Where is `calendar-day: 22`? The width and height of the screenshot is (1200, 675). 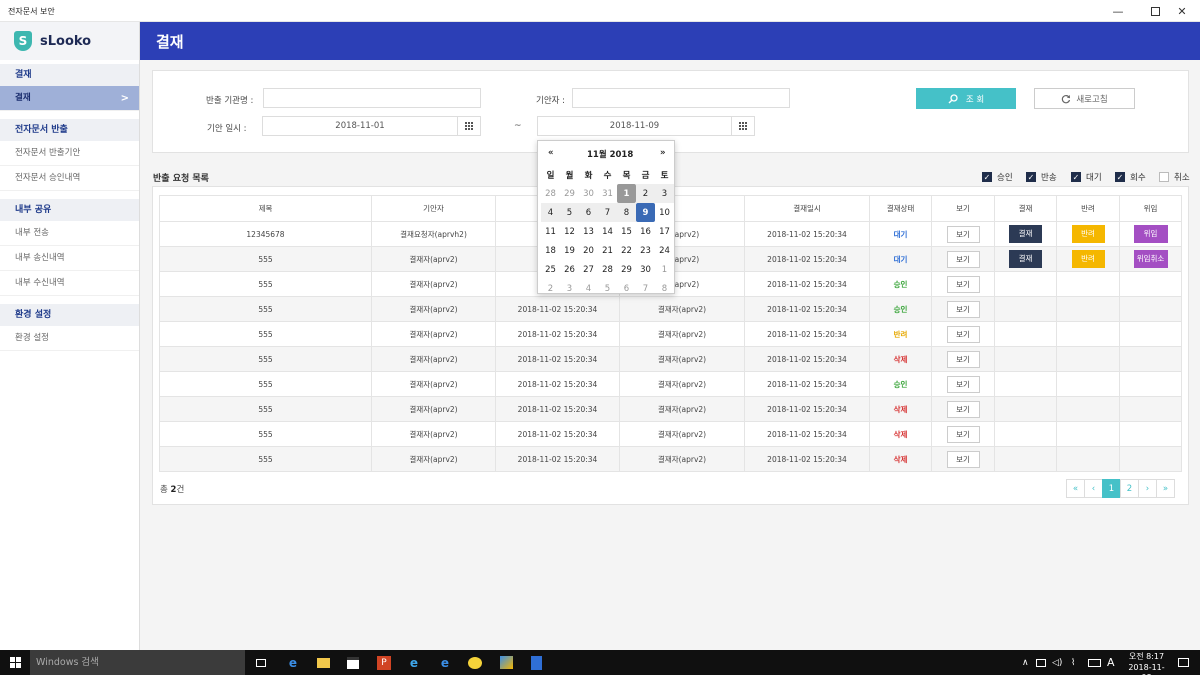 calendar-day: 22 is located at coordinates (626, 250).